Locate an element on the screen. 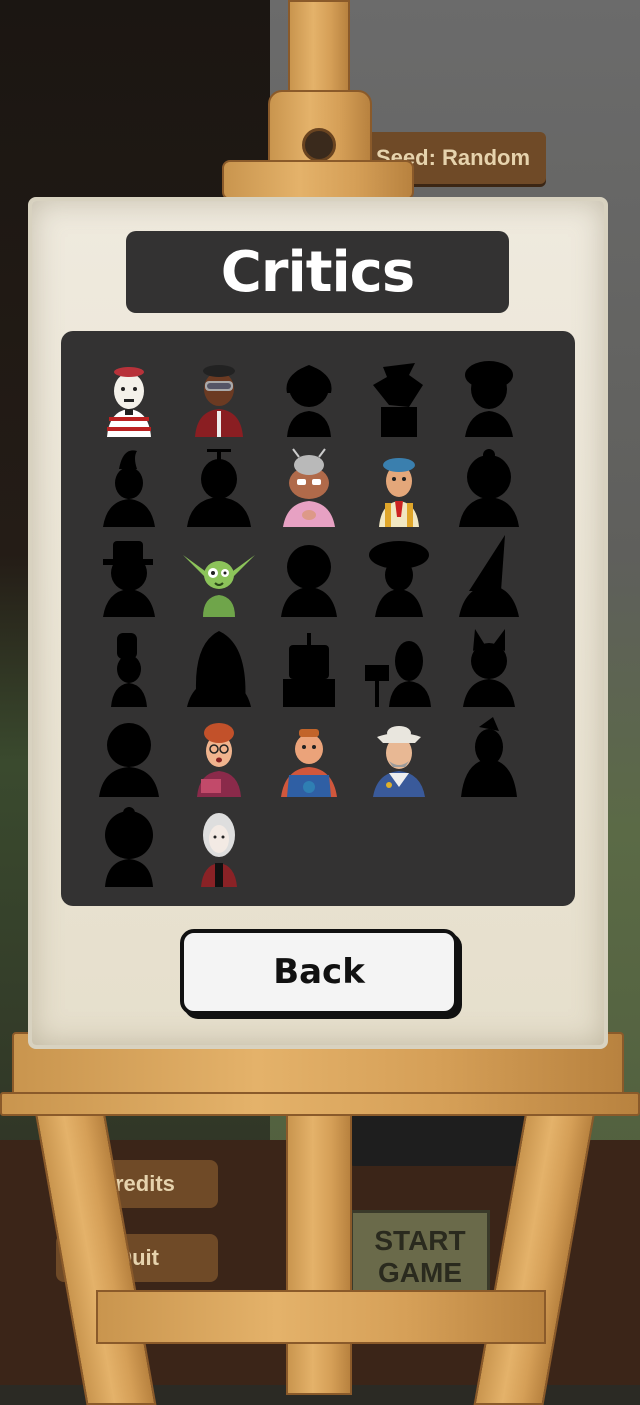 Image resolution: width=640 pixels, height=1405 pixels. critic-portrait-cowboy-sheriff is located at coordinates (399, 756).